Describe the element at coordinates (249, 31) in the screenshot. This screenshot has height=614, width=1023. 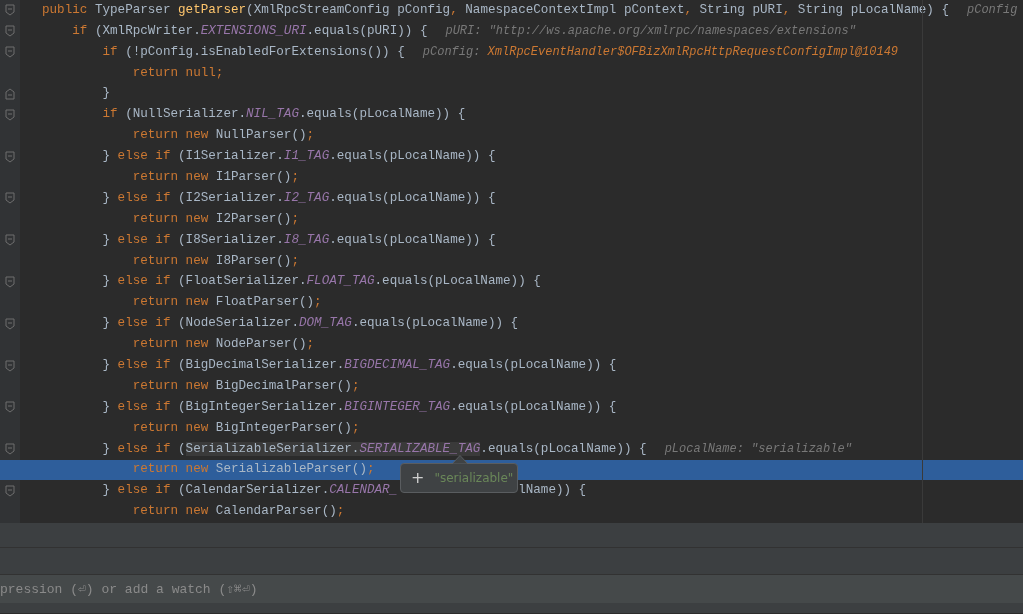
I see `code-line: if (XmlRpcWriter.EXTENSIONS_URI.equals(pURI)) {` at that location.